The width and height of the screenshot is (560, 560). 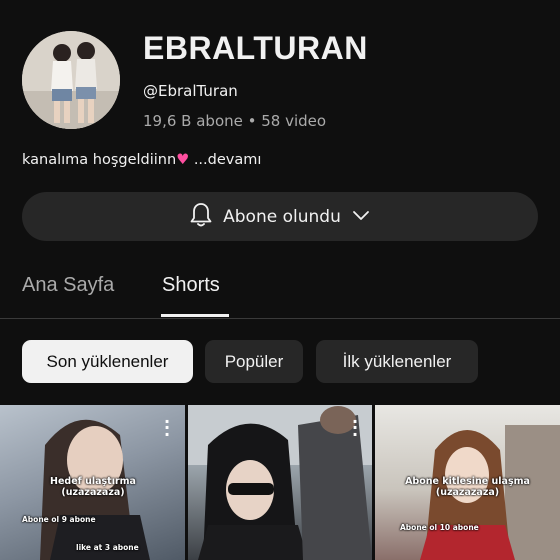 I want to click on channel-stats: 19,6 B abone • 58 video, so click(x=235, y=121).